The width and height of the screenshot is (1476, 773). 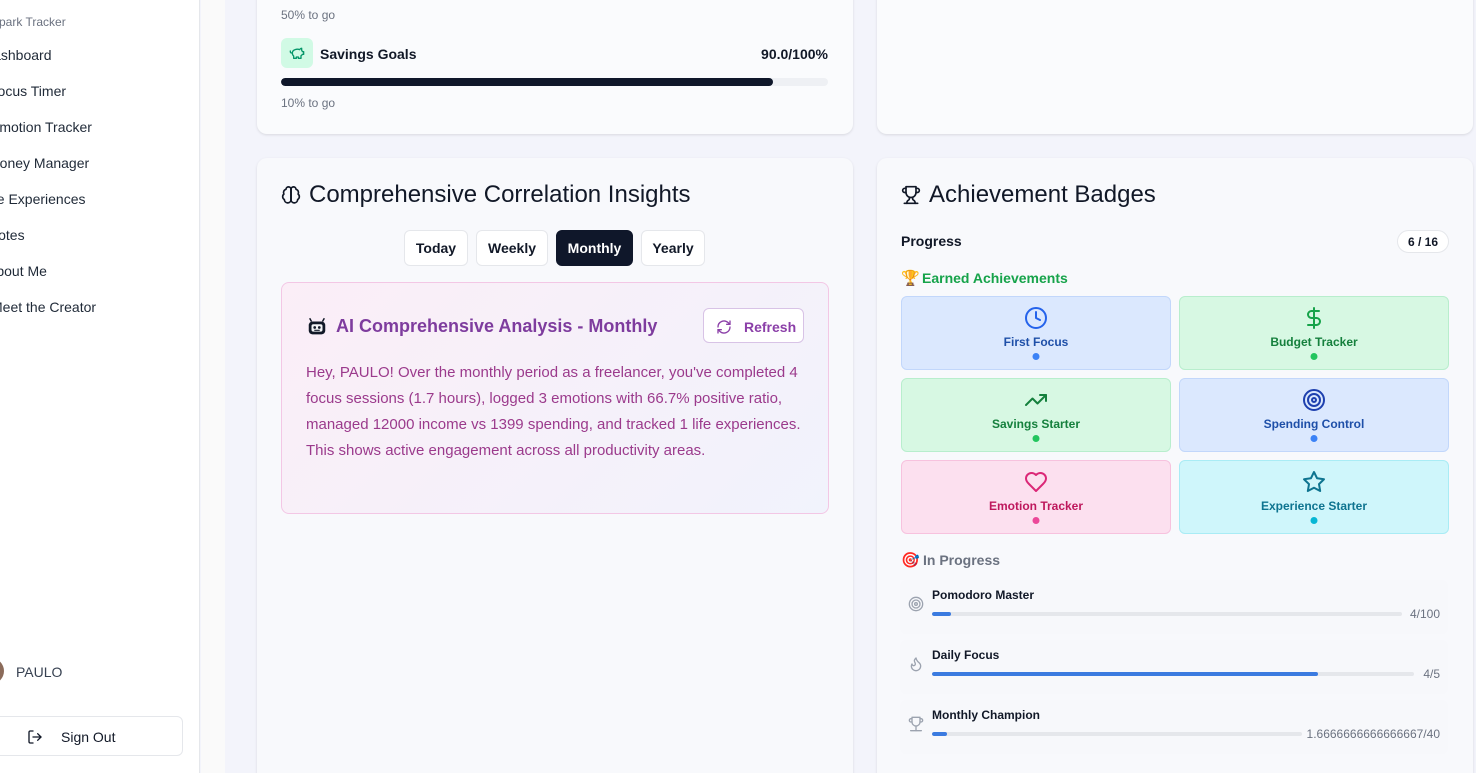 I want to click on prev-goal-to-go: 50% to go, so click(x=308, y=15).